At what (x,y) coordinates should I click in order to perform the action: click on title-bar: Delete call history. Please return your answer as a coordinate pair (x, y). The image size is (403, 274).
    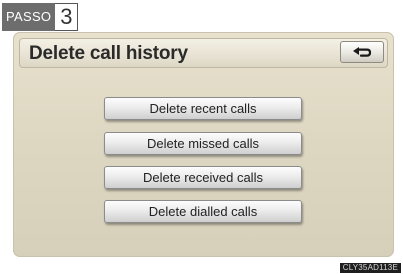
    Looking at the image, I should click on (203, 53).